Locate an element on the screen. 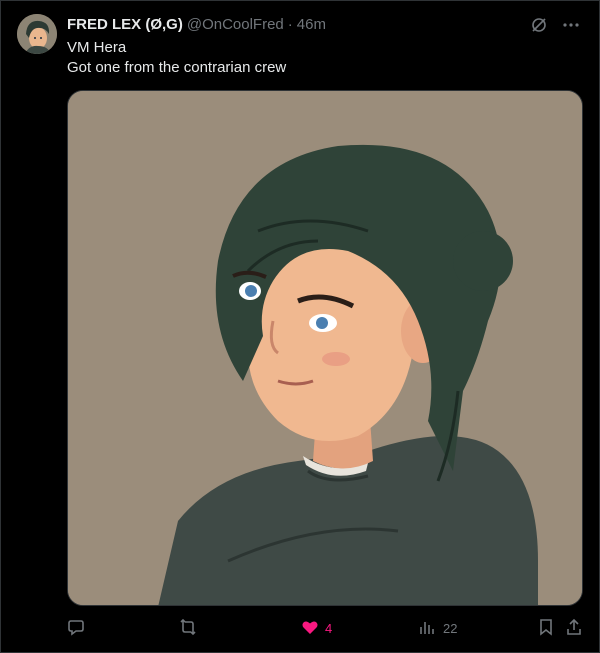  share-icon is located at coordinates (574, 628).